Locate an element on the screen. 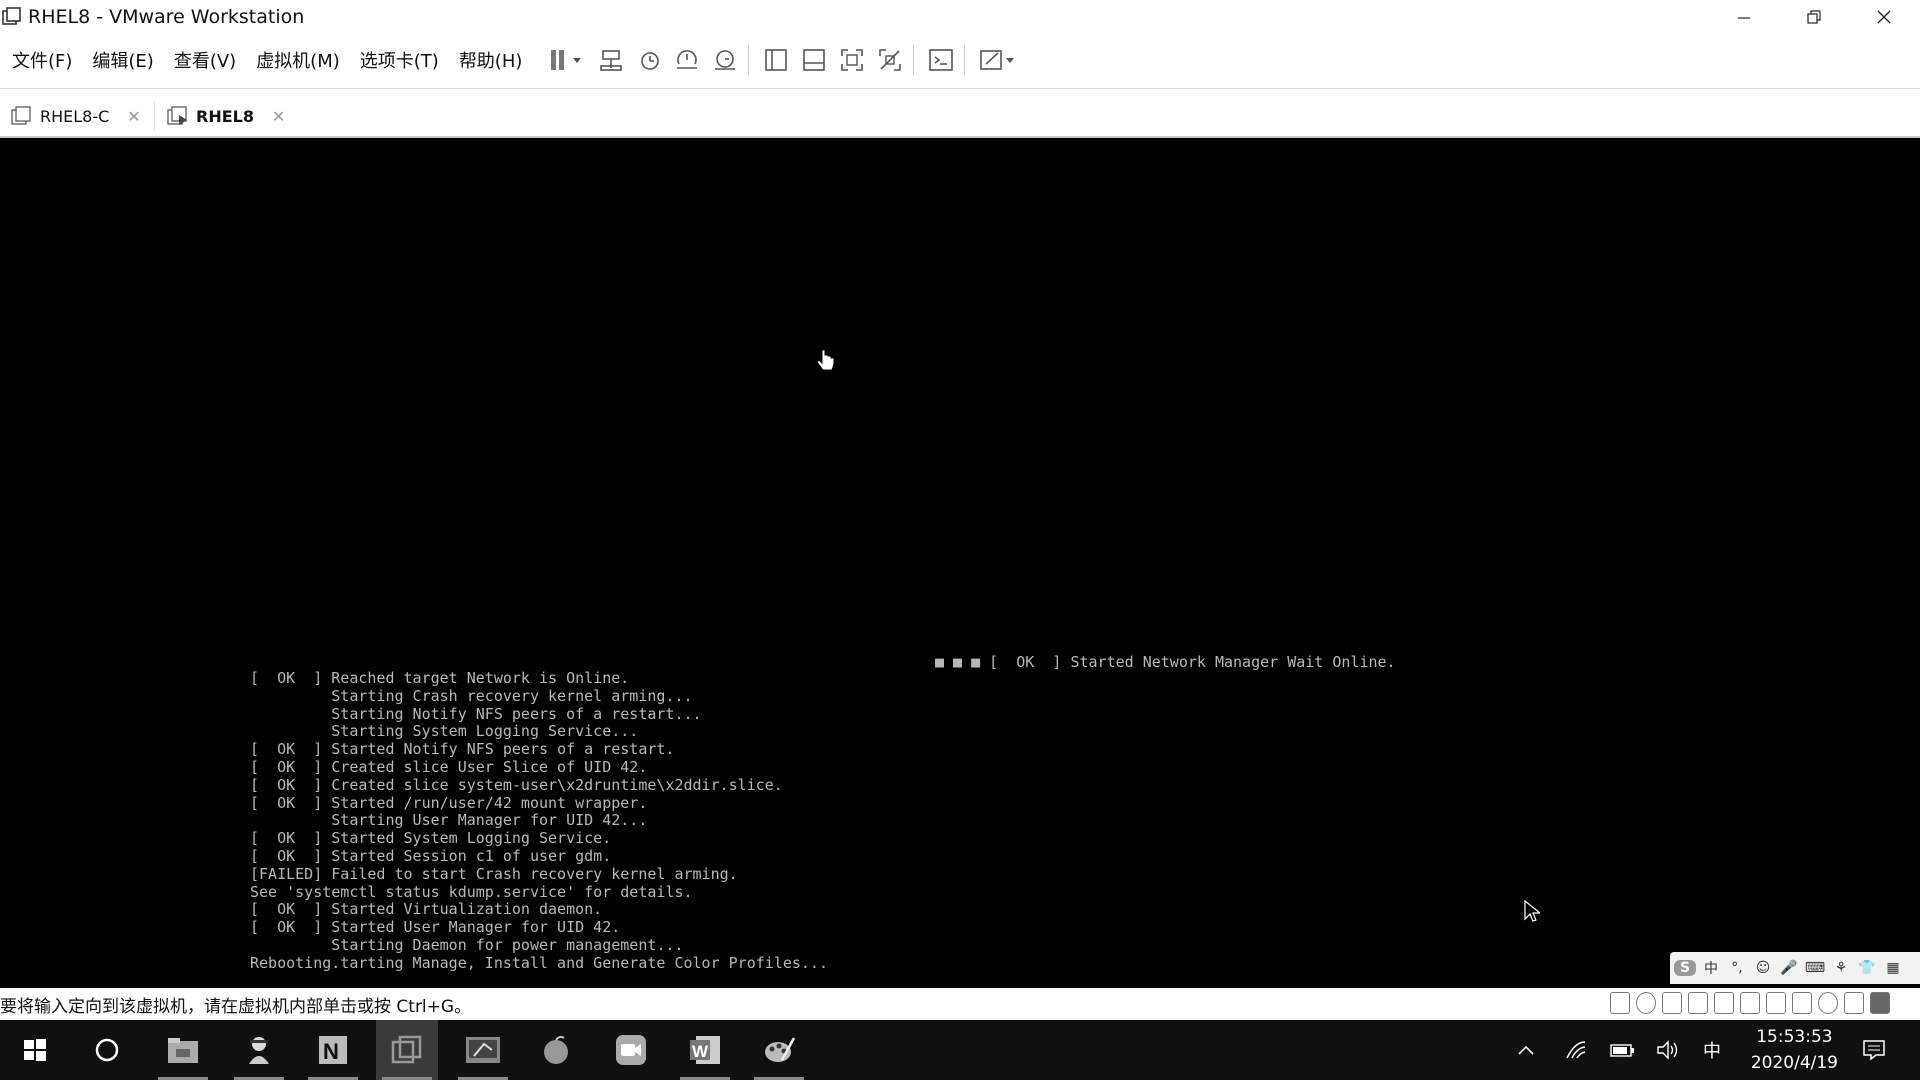  input-language-button: 中 is located at coordinates (1712, 1050).